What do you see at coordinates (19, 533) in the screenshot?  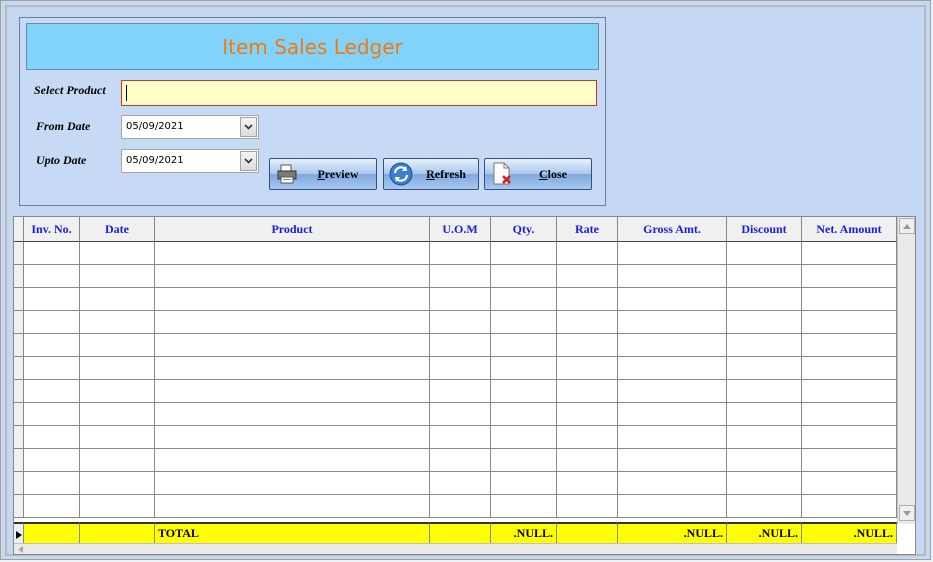 I see `total-row-selector` at bounding box center [19, 533].